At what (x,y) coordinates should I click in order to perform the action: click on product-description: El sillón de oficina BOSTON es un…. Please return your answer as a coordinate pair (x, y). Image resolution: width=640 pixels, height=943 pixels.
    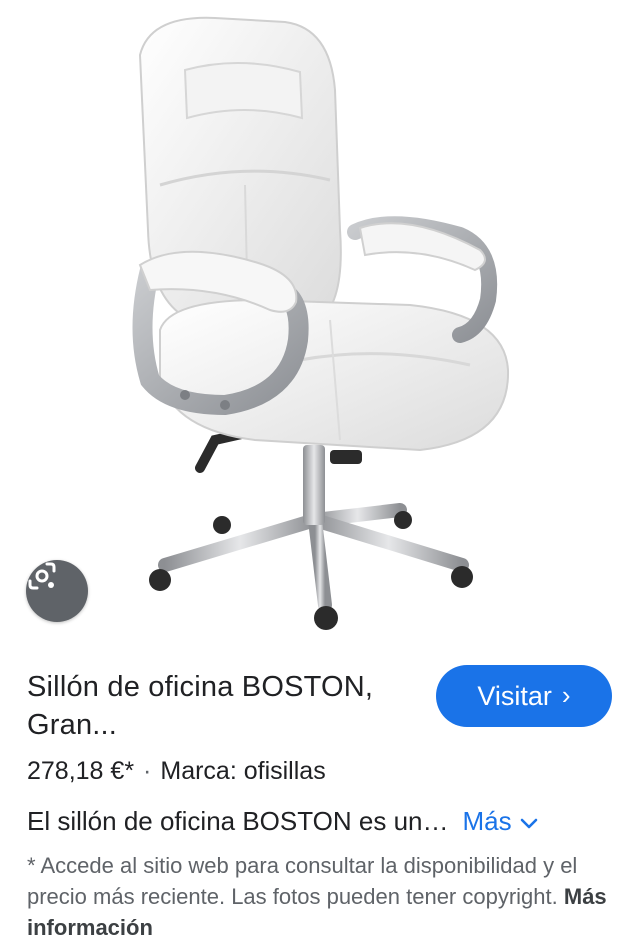
    Looking at the image, I should click on (238, 821).